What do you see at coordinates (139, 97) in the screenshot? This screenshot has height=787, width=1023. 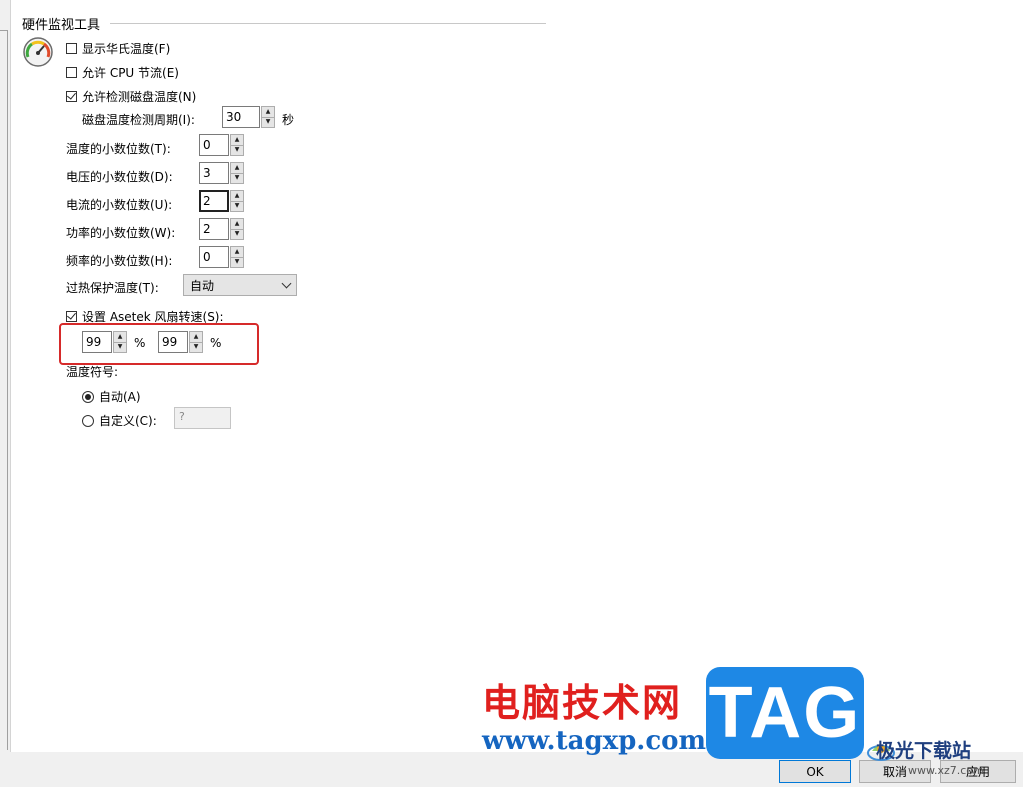 I see `disk-temp-label: 允许检测磁盘温度(N)` at bounding box center [139, 97].